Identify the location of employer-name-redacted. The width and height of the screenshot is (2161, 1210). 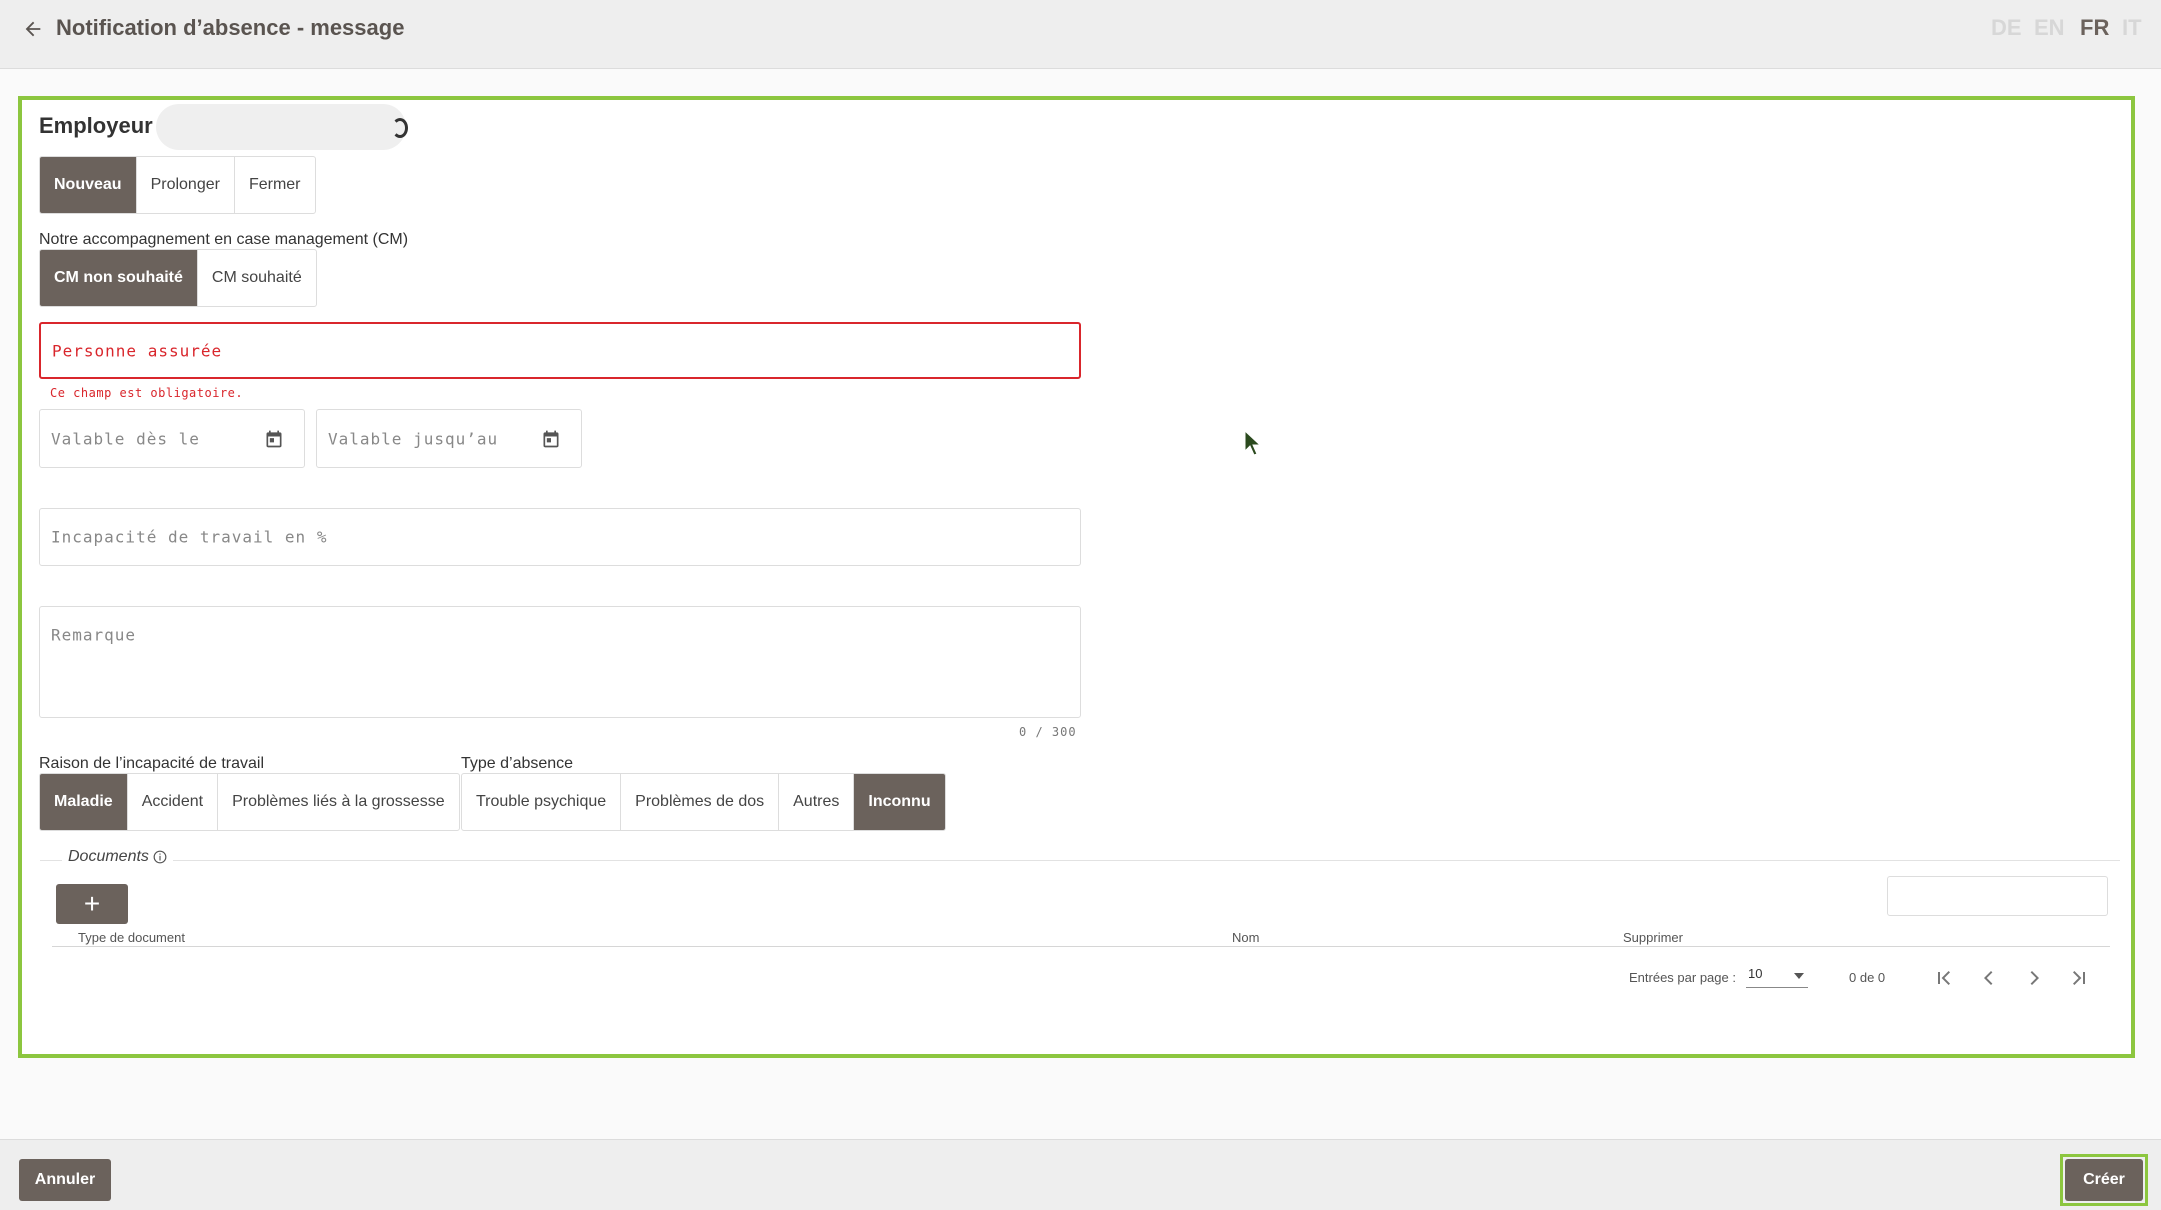
(281, 127).